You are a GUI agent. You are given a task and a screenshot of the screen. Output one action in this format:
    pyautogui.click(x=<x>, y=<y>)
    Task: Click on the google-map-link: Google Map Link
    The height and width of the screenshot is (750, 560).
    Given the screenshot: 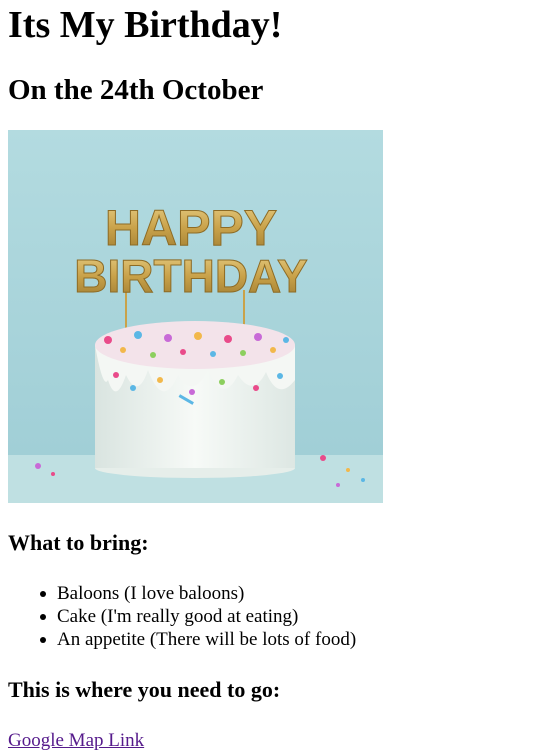 What is the action you would take?
    pyautogui.click(x=76, y=739)
    